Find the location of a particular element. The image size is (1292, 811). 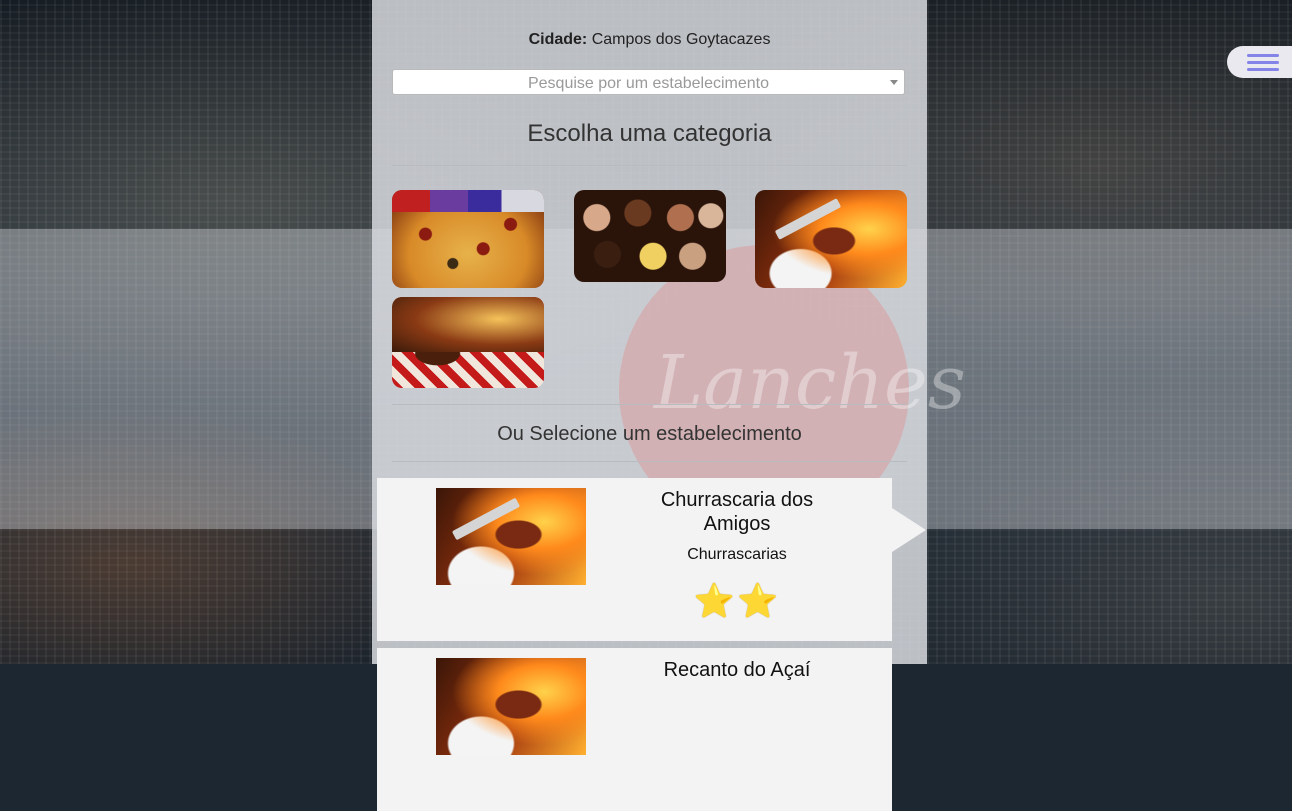

category-churrasco is located at coordinates (831, 239).